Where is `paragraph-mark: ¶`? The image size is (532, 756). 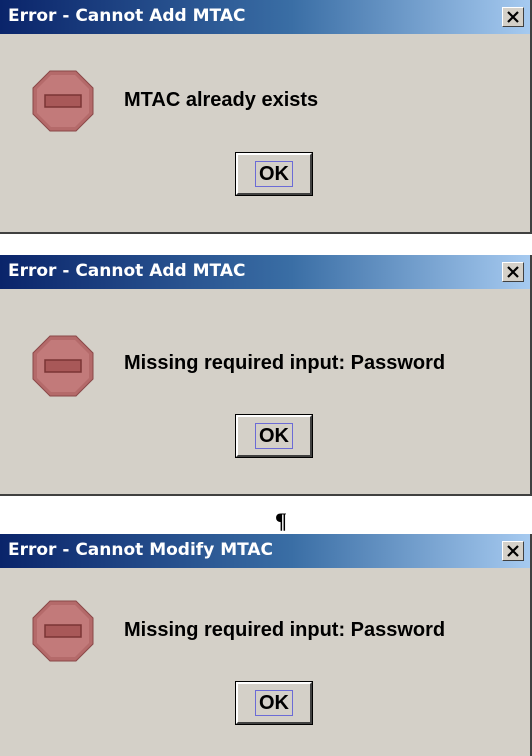
paragraph-mark: ¶ is located at coordinates (281, 520).